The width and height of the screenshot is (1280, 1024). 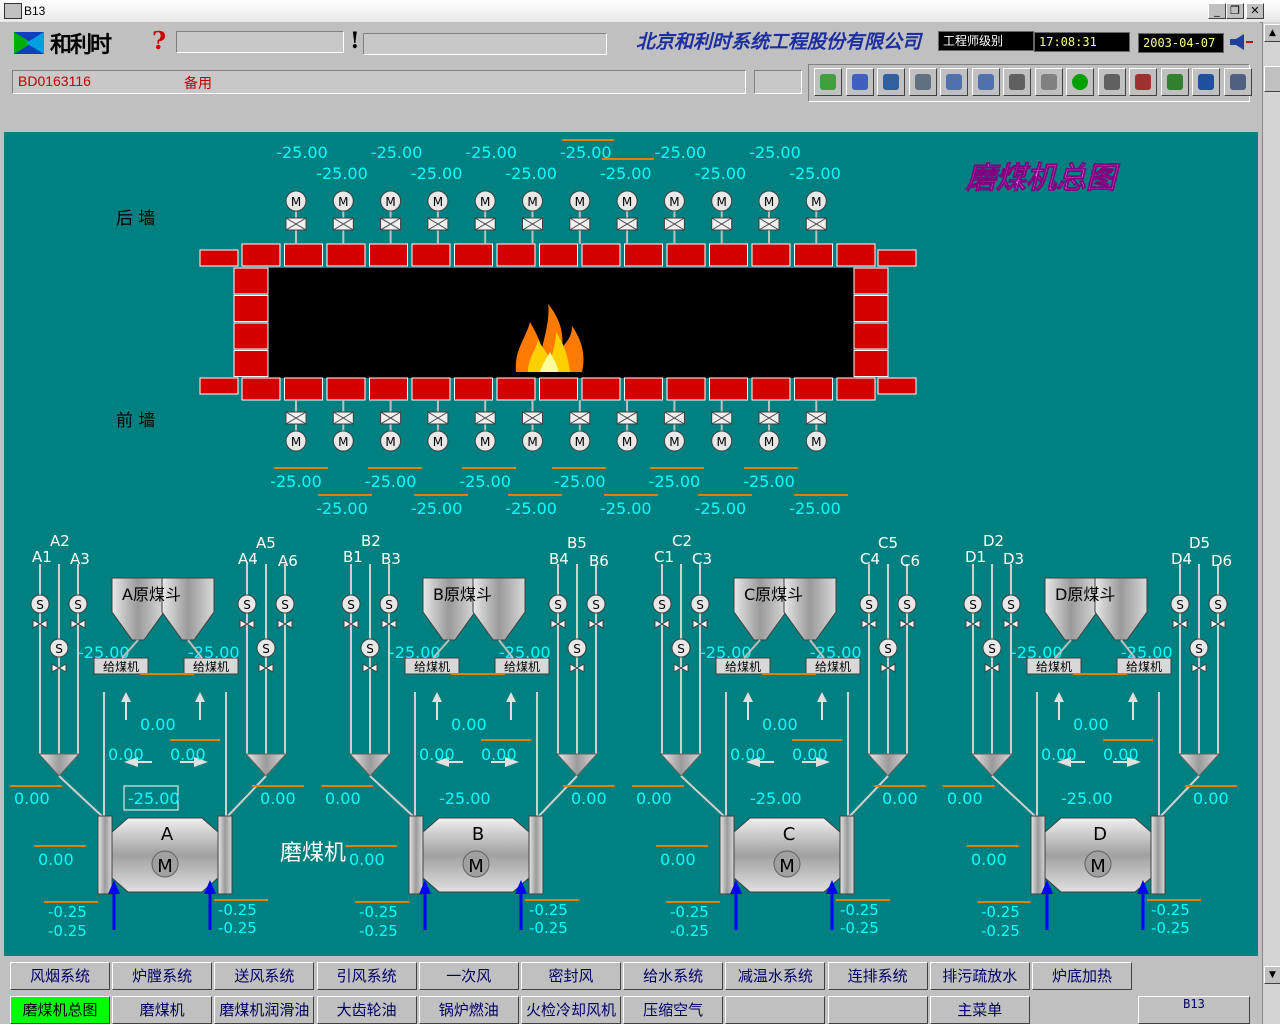 I want to click on alert-icon: !, so click(x=355, y=41).